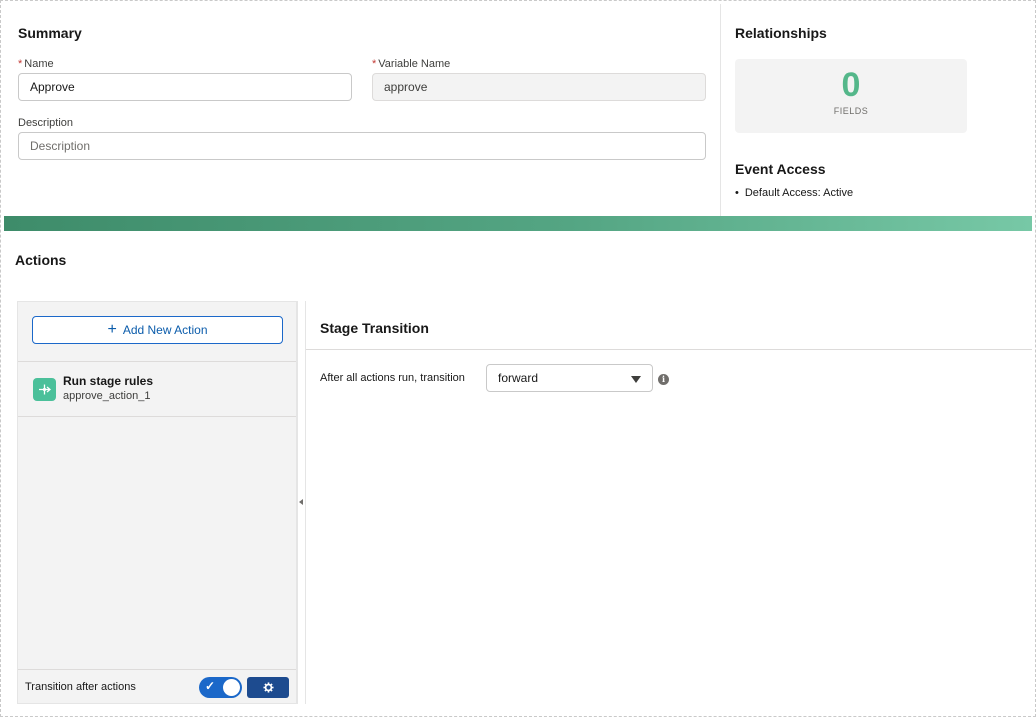 The height and width of the screenshot is (717, 1036). I want to click on description-label: Description, so click(46, 123).